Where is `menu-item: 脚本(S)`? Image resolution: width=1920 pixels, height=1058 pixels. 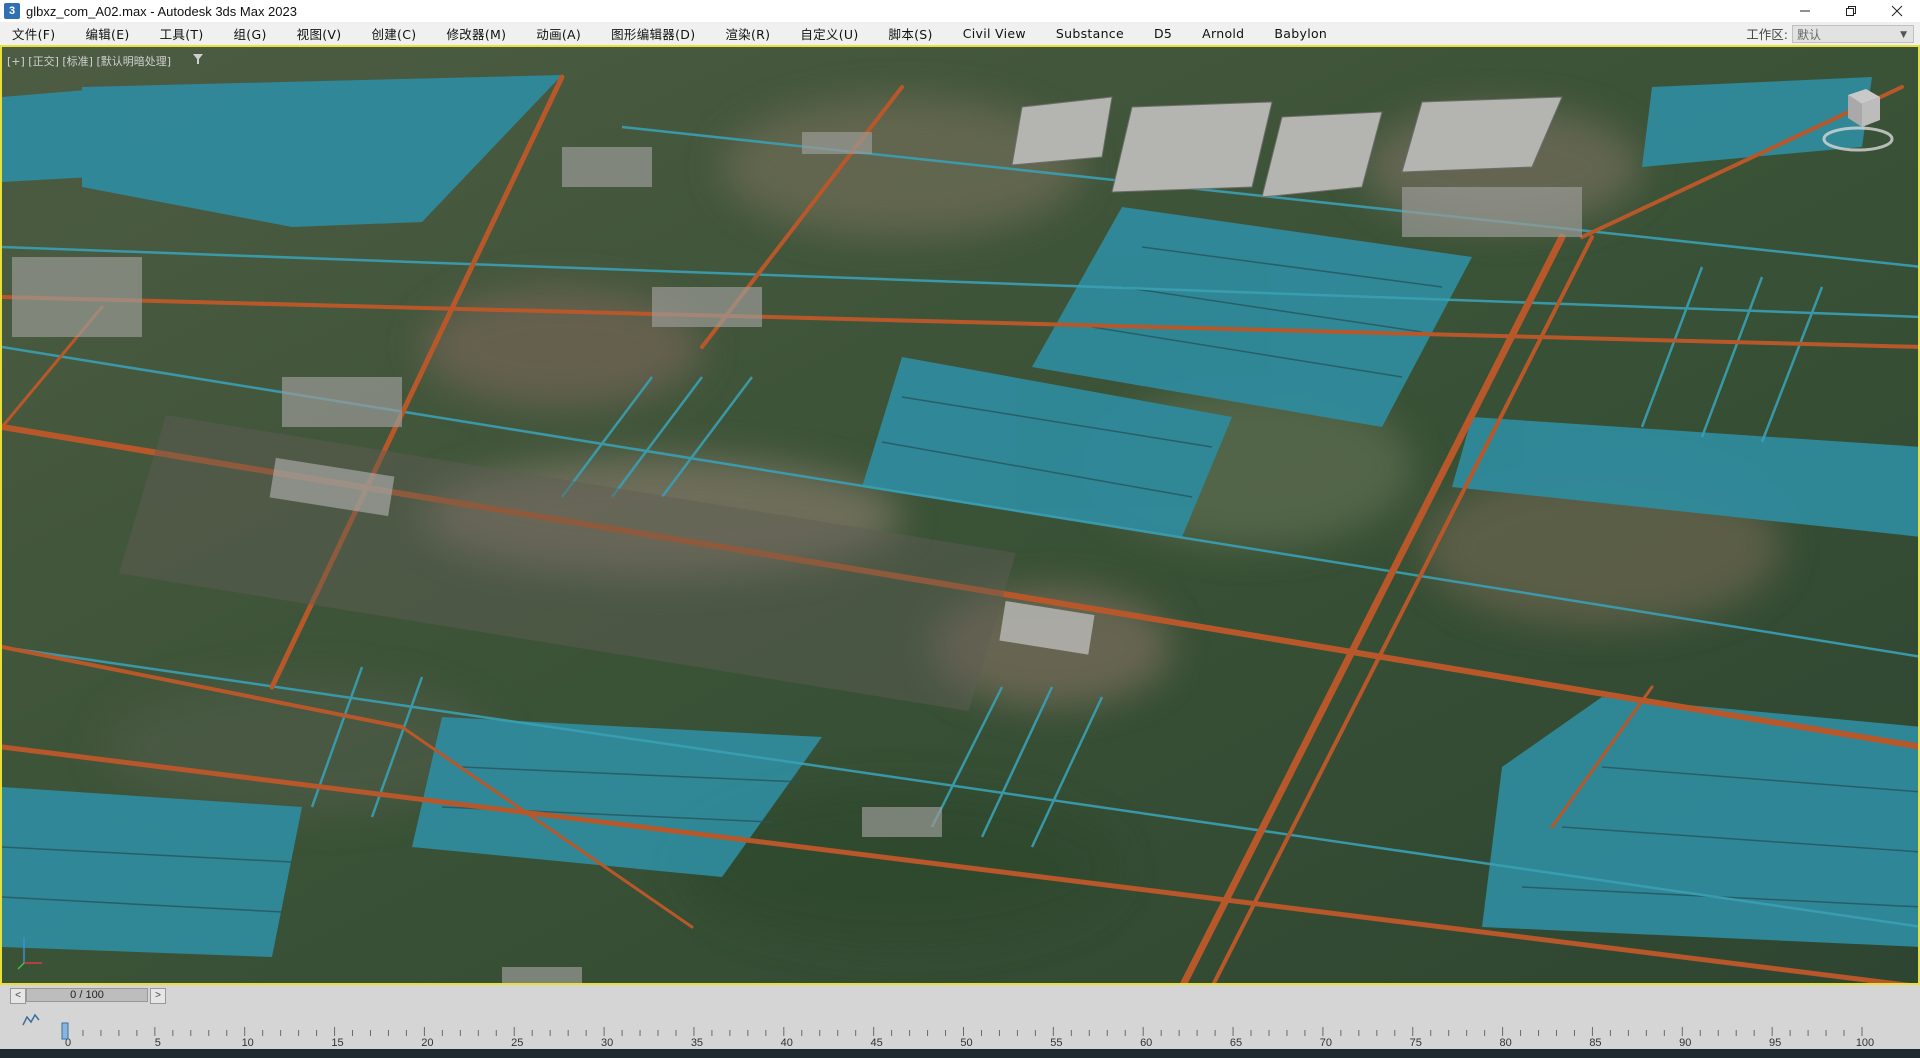
menu-item: 脚本(S) is located at coordinates (911, 33).